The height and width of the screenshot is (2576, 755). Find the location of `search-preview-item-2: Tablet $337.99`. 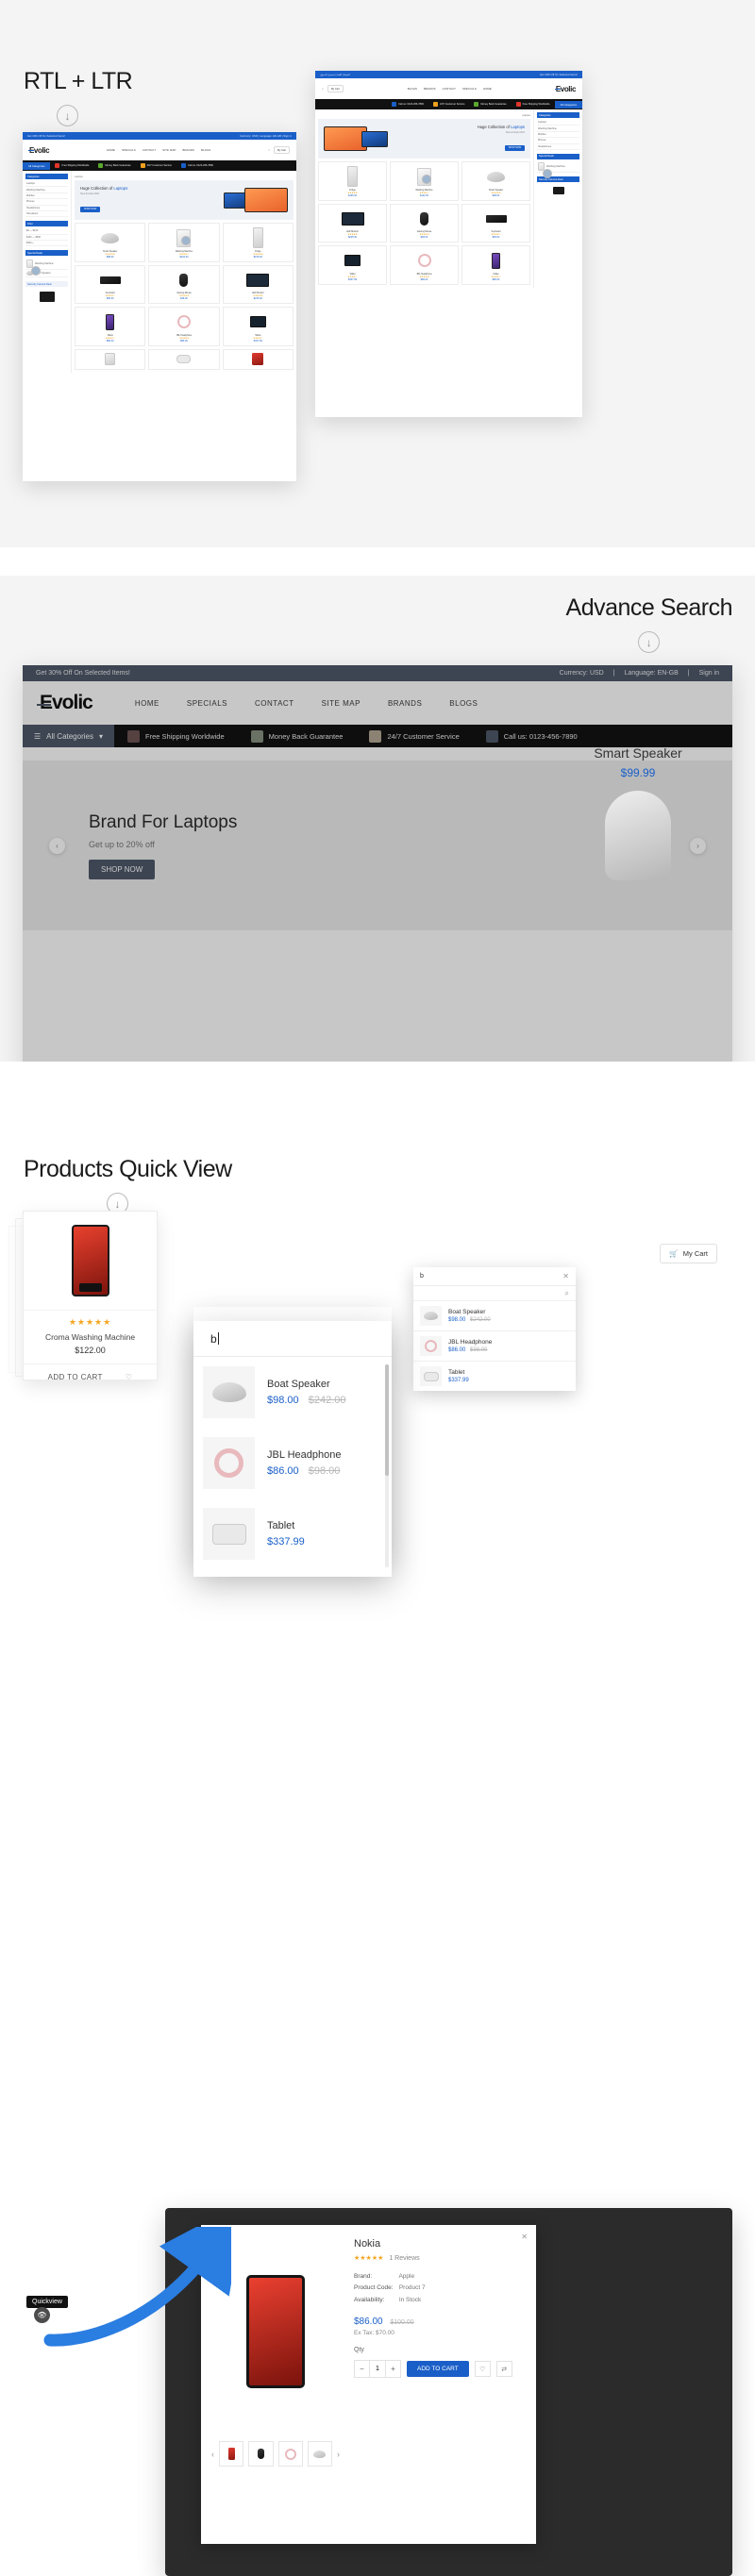

search-preview-item-2: Tablet $337.99 is located at coordinates (494, 1376).